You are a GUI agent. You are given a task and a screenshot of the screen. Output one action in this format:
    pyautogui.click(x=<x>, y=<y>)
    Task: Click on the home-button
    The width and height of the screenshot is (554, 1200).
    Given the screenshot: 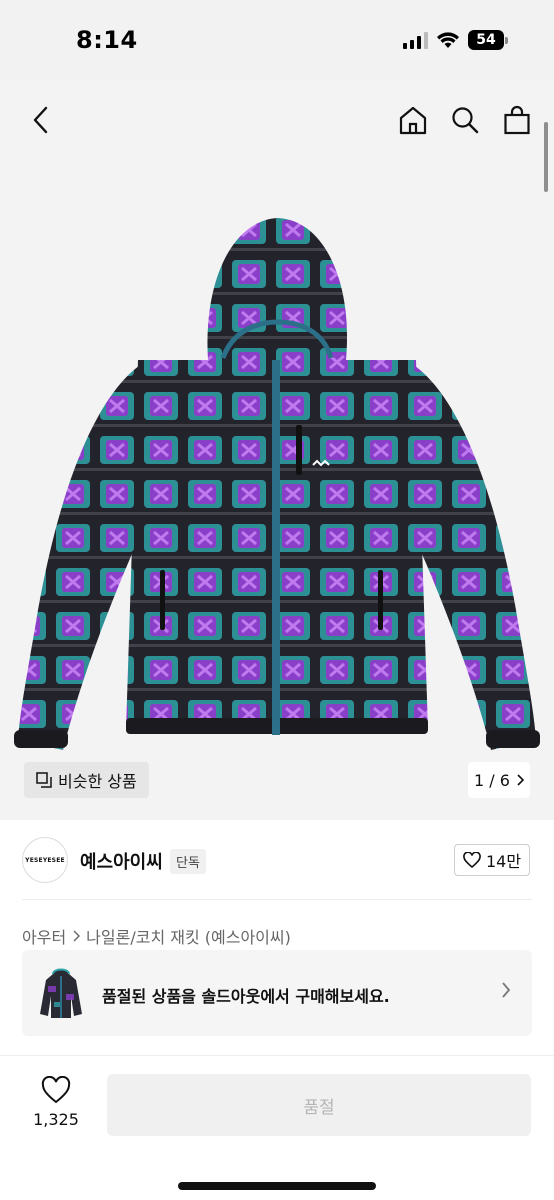 What is the action you would take?
    pyautogui.click(x=413, y=120)
    